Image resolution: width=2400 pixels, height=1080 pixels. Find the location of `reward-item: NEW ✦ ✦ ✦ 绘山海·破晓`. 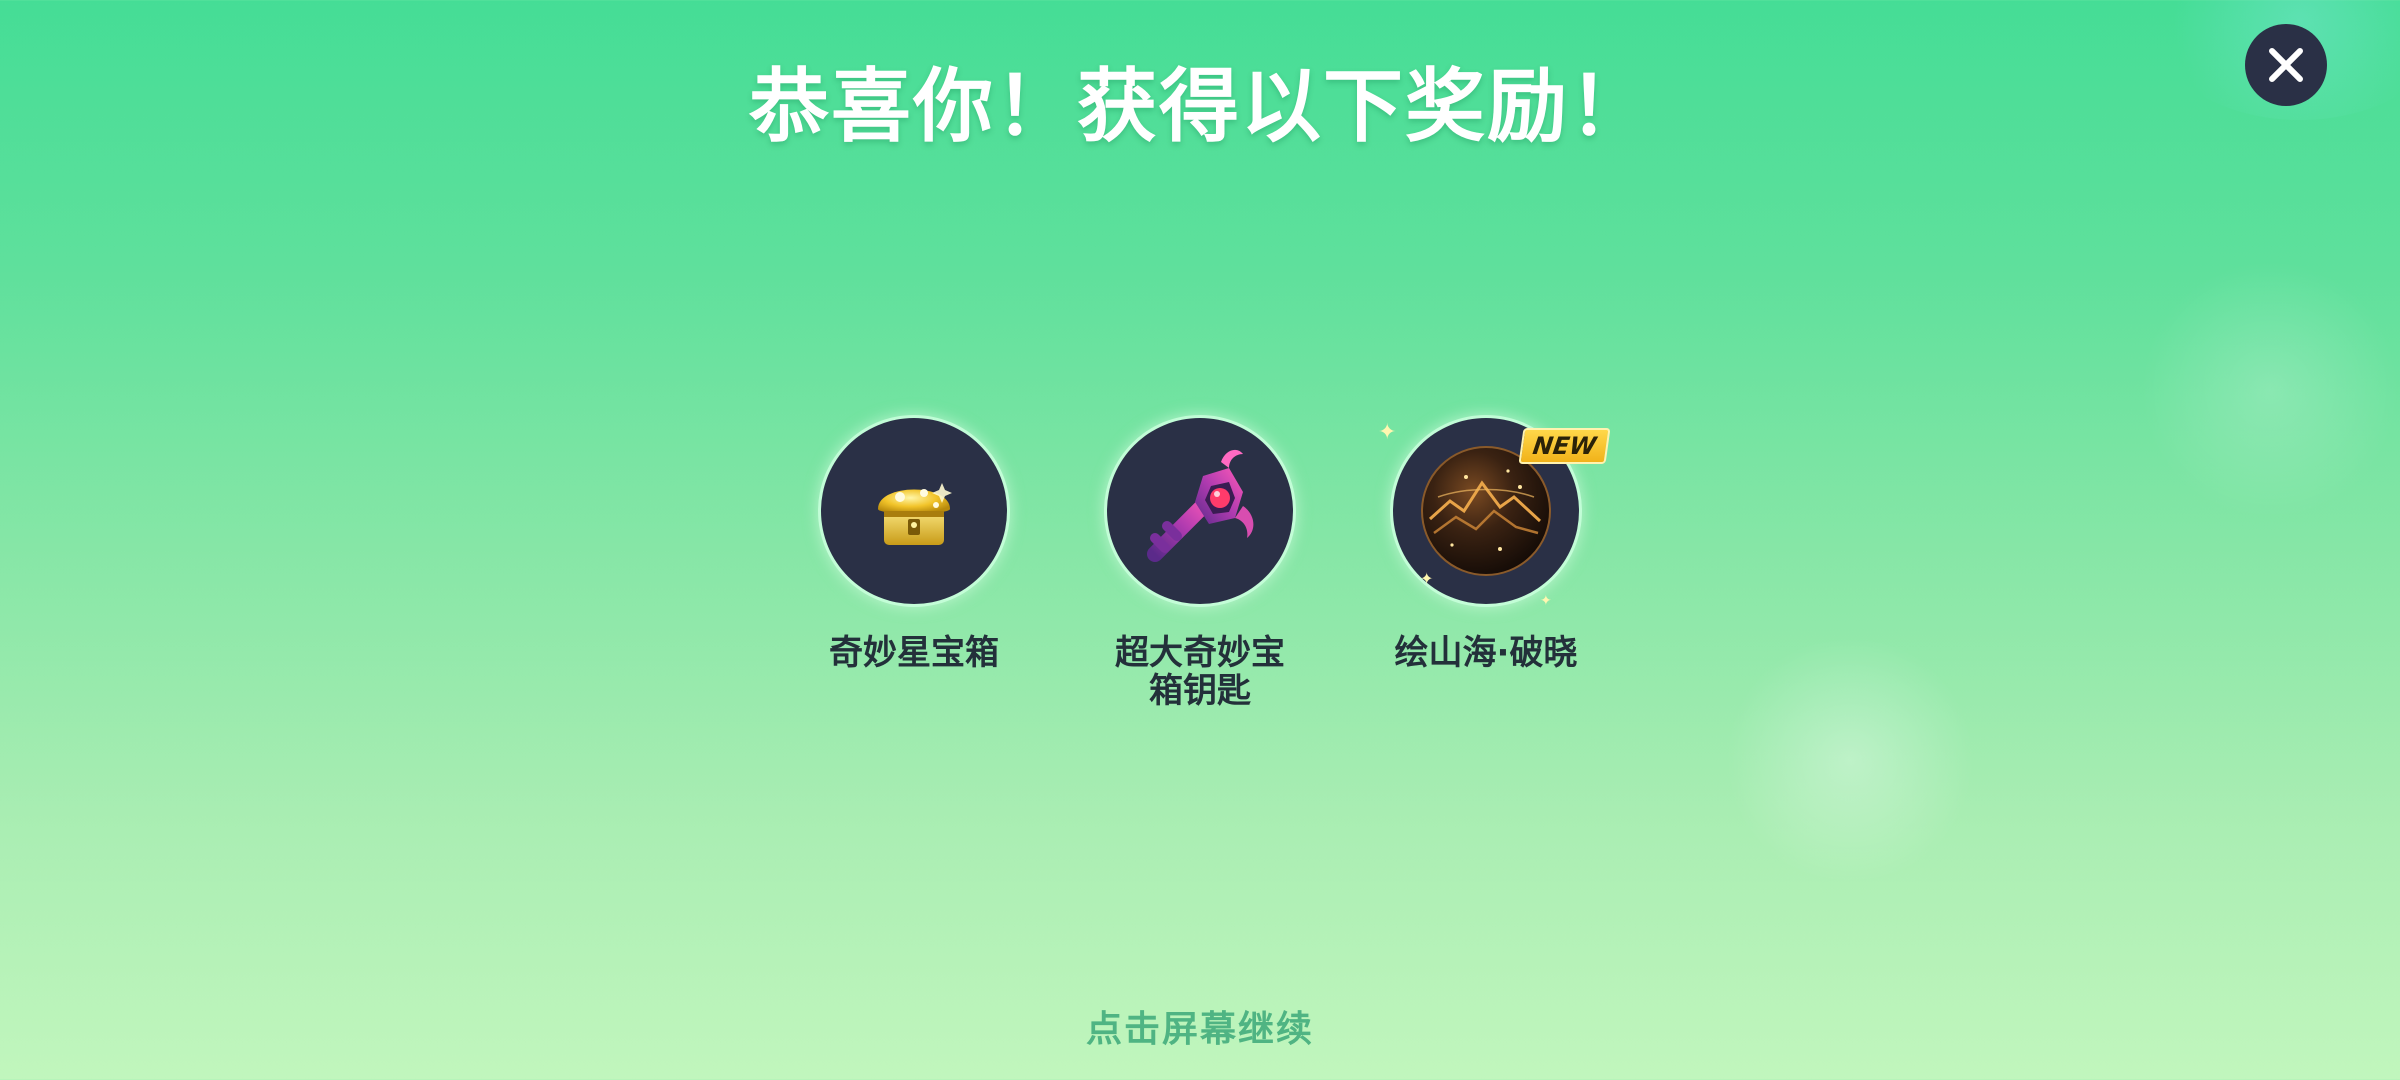

reward-item: NEW ✦ ✦ ✦ 绘山海·破晓 is located at coordinates (1494, 564).